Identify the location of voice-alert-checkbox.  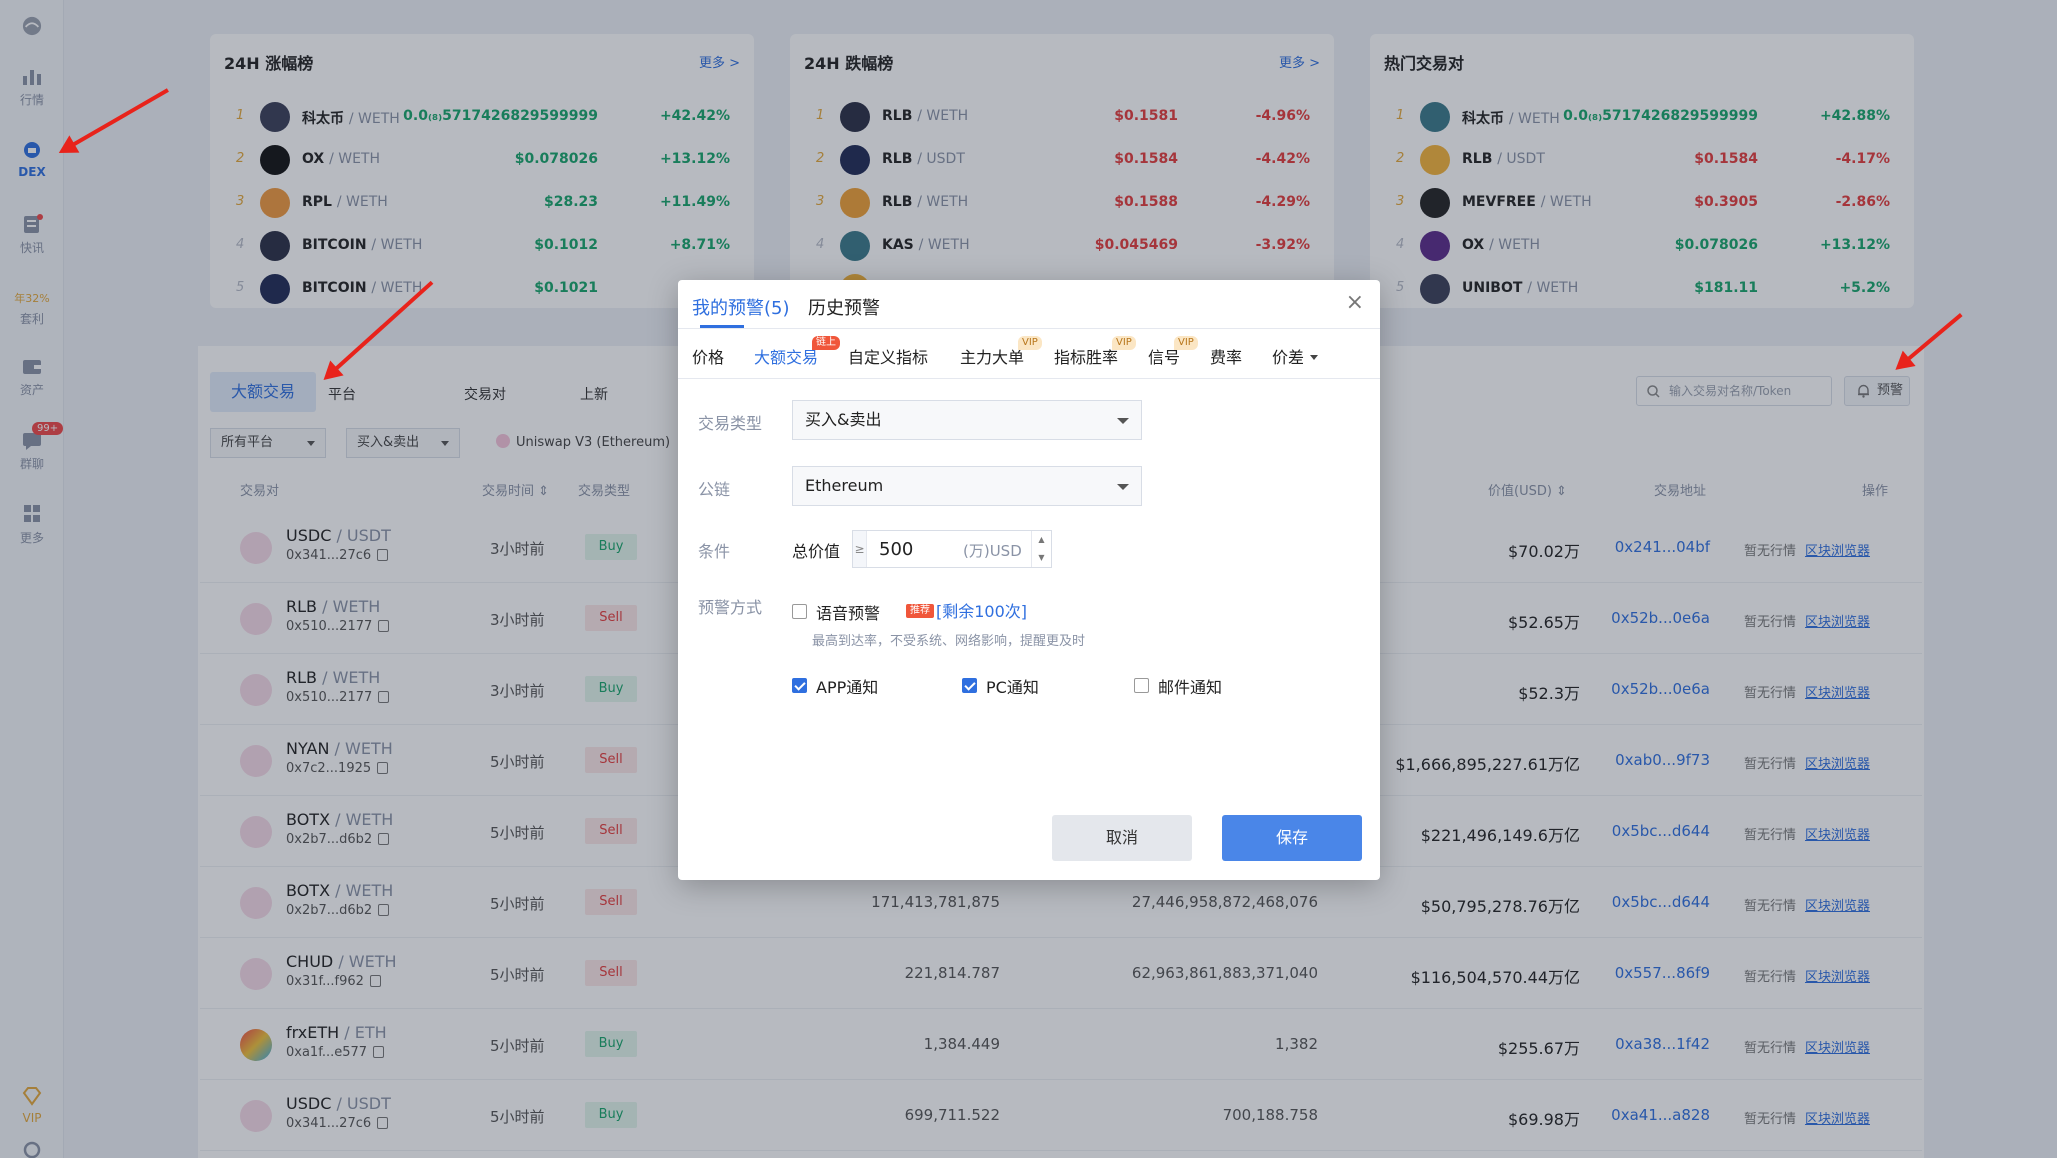
(799, 611).